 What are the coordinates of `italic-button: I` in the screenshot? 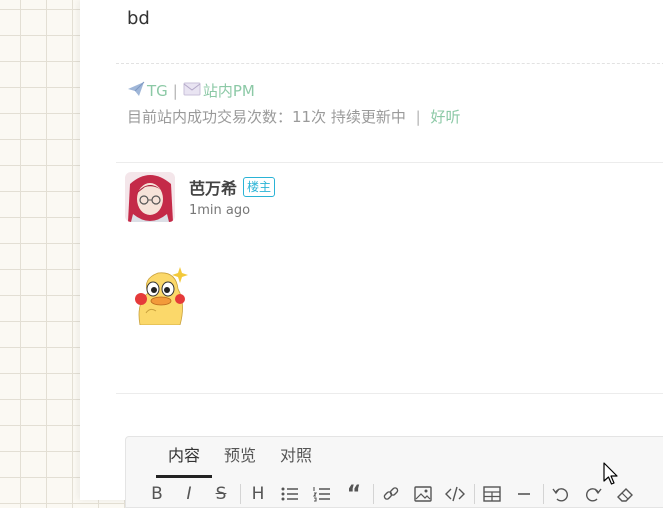 It's located at (189, 494).